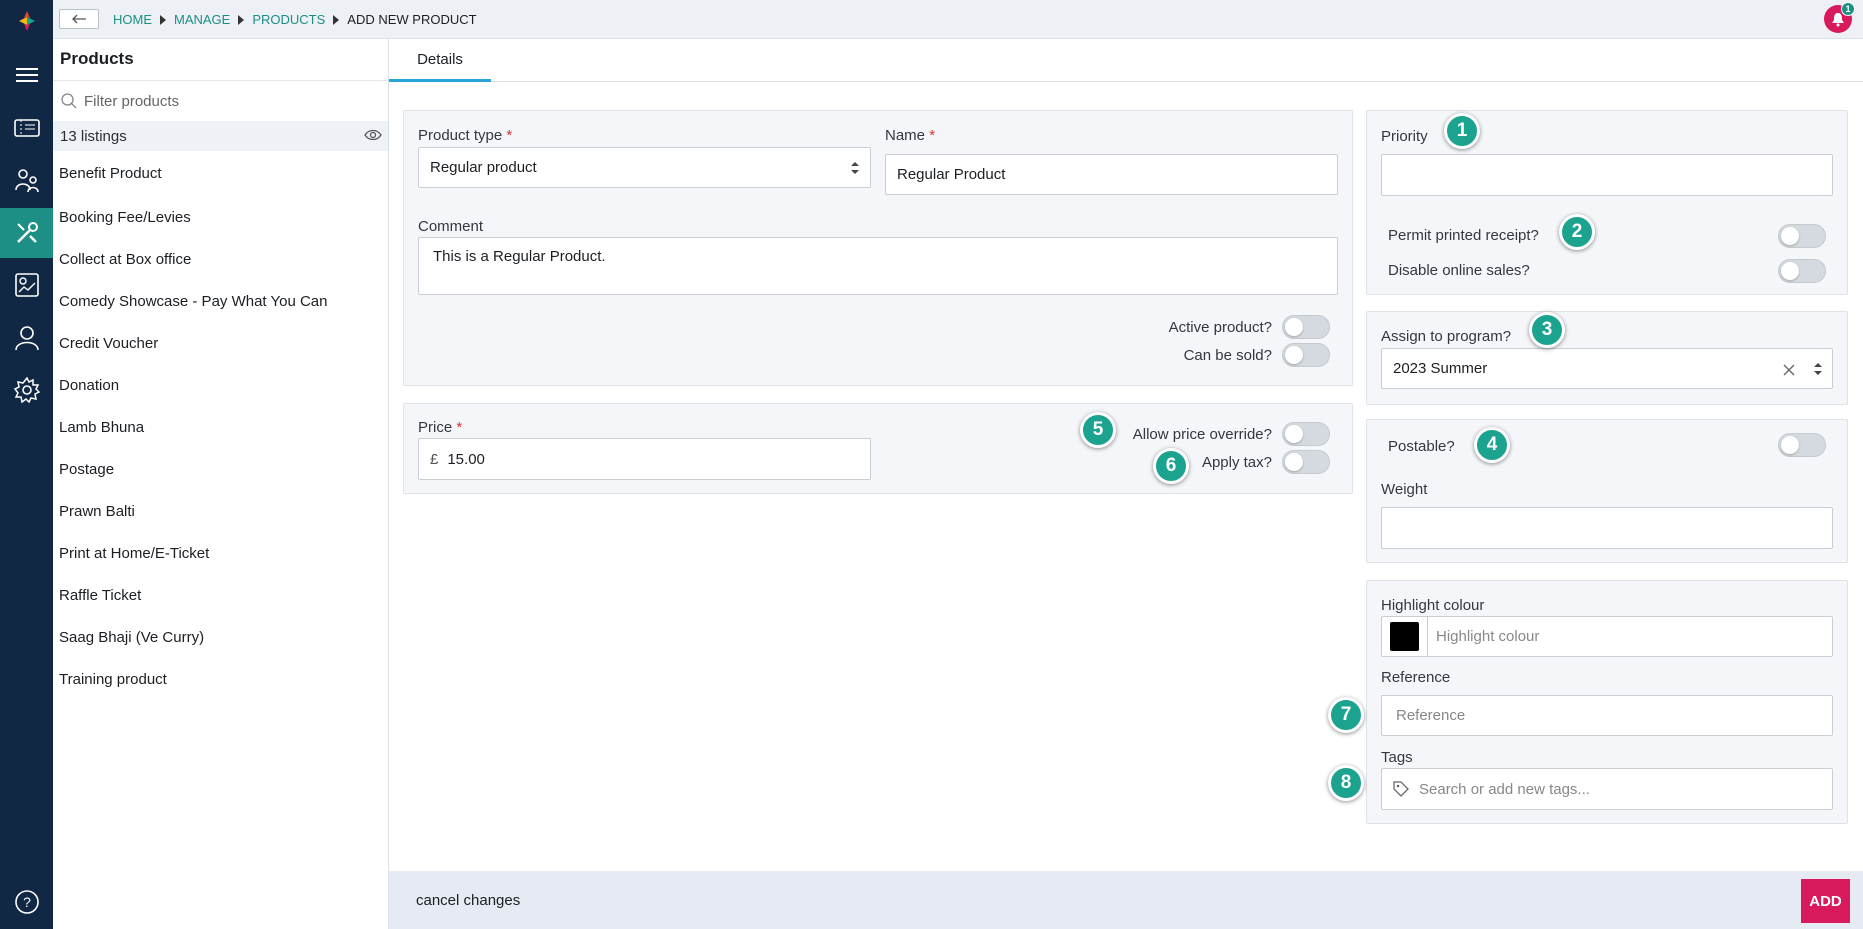 The height and width of the screenshot is (929, 1863). Describe the element at coordinates (951, 174) in the screenshot. I see `name-value: Regular Product` at that location.